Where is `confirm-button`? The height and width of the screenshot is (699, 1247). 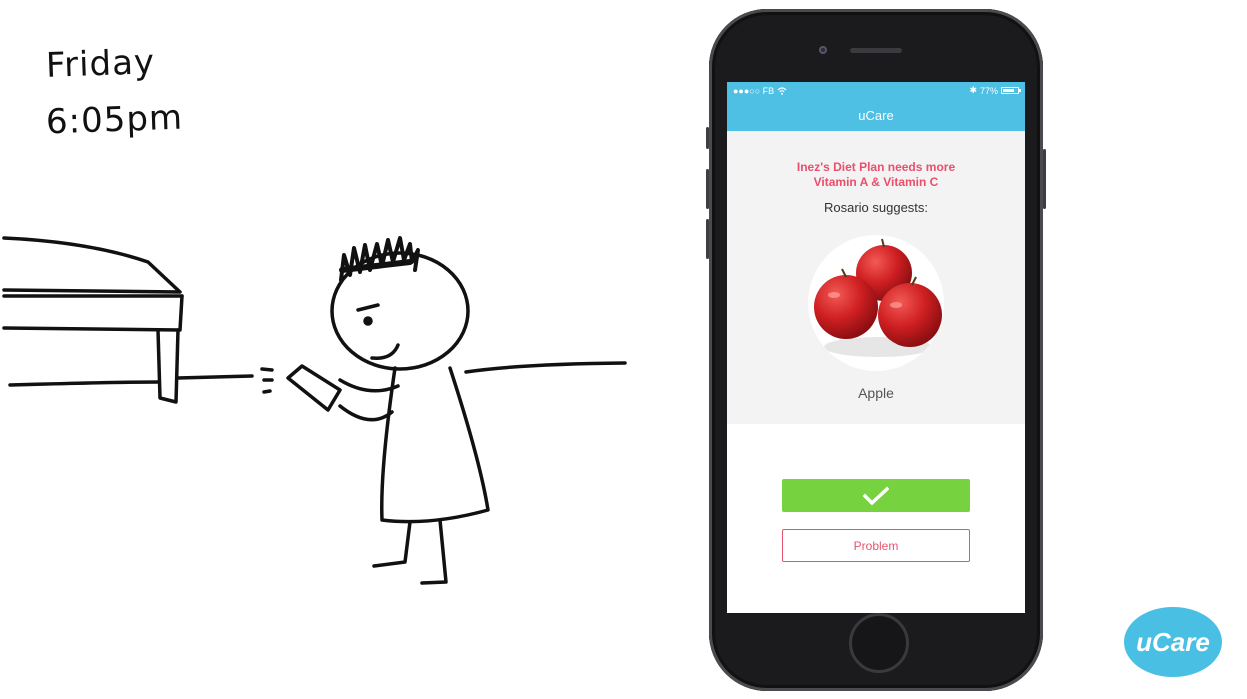 confirm-button is located at coordinates (876, 495).